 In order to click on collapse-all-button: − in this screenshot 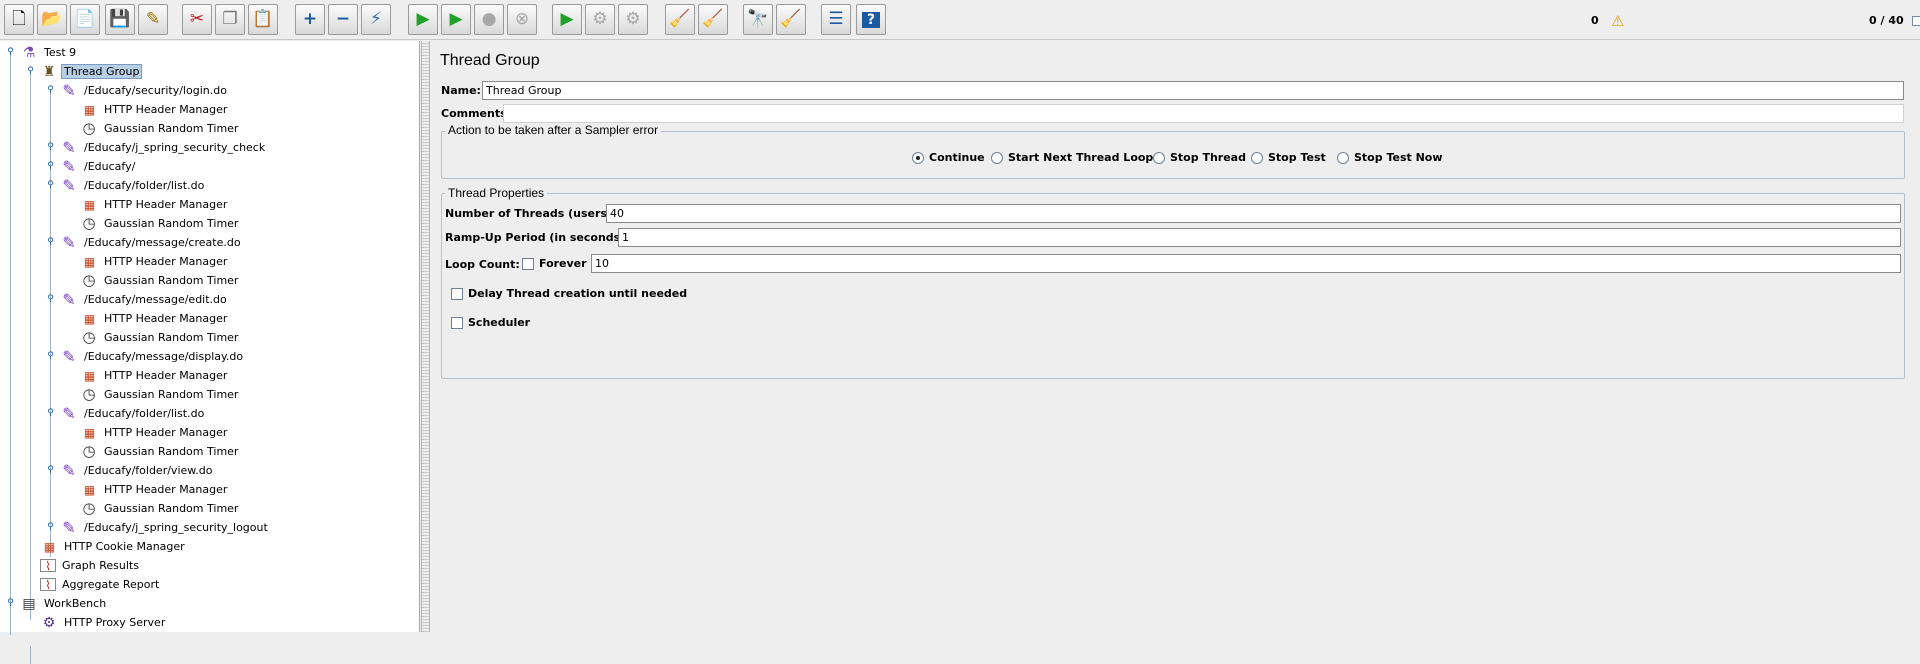, I will do `click(343, 19)`.